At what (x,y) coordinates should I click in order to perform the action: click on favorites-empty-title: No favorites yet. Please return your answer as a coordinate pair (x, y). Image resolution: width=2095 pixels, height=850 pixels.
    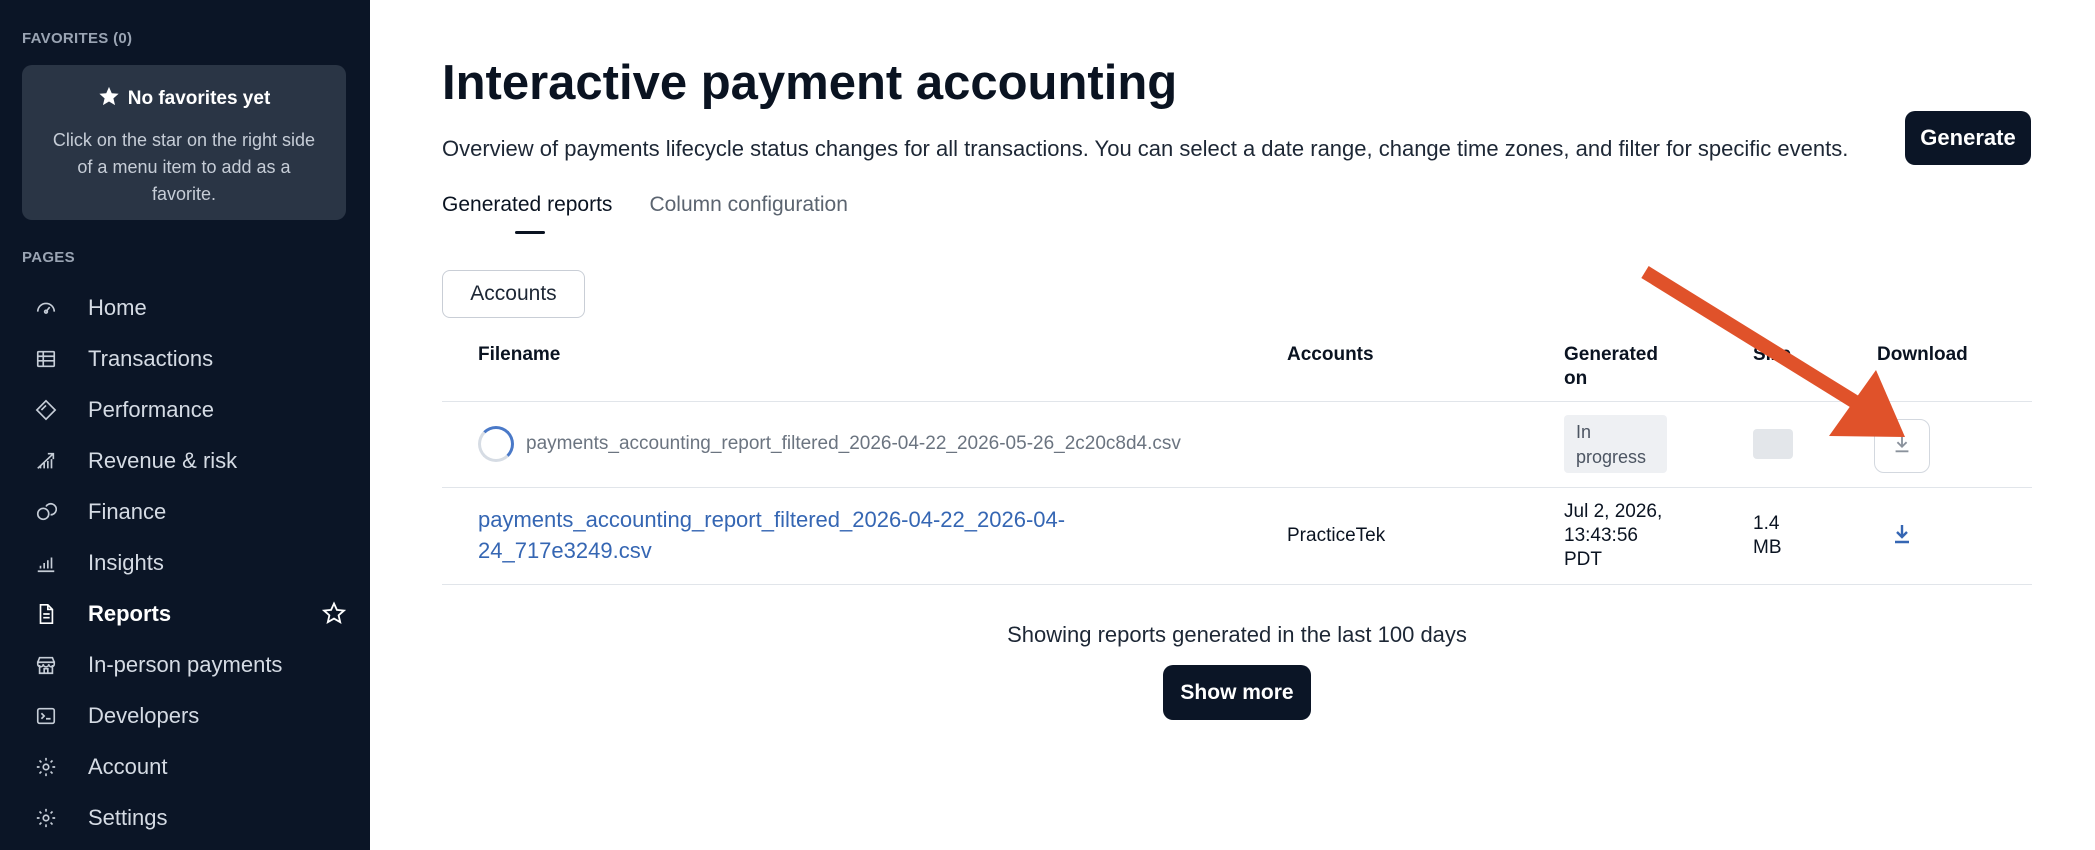
    Looking at the image, I should click on (199, 98).